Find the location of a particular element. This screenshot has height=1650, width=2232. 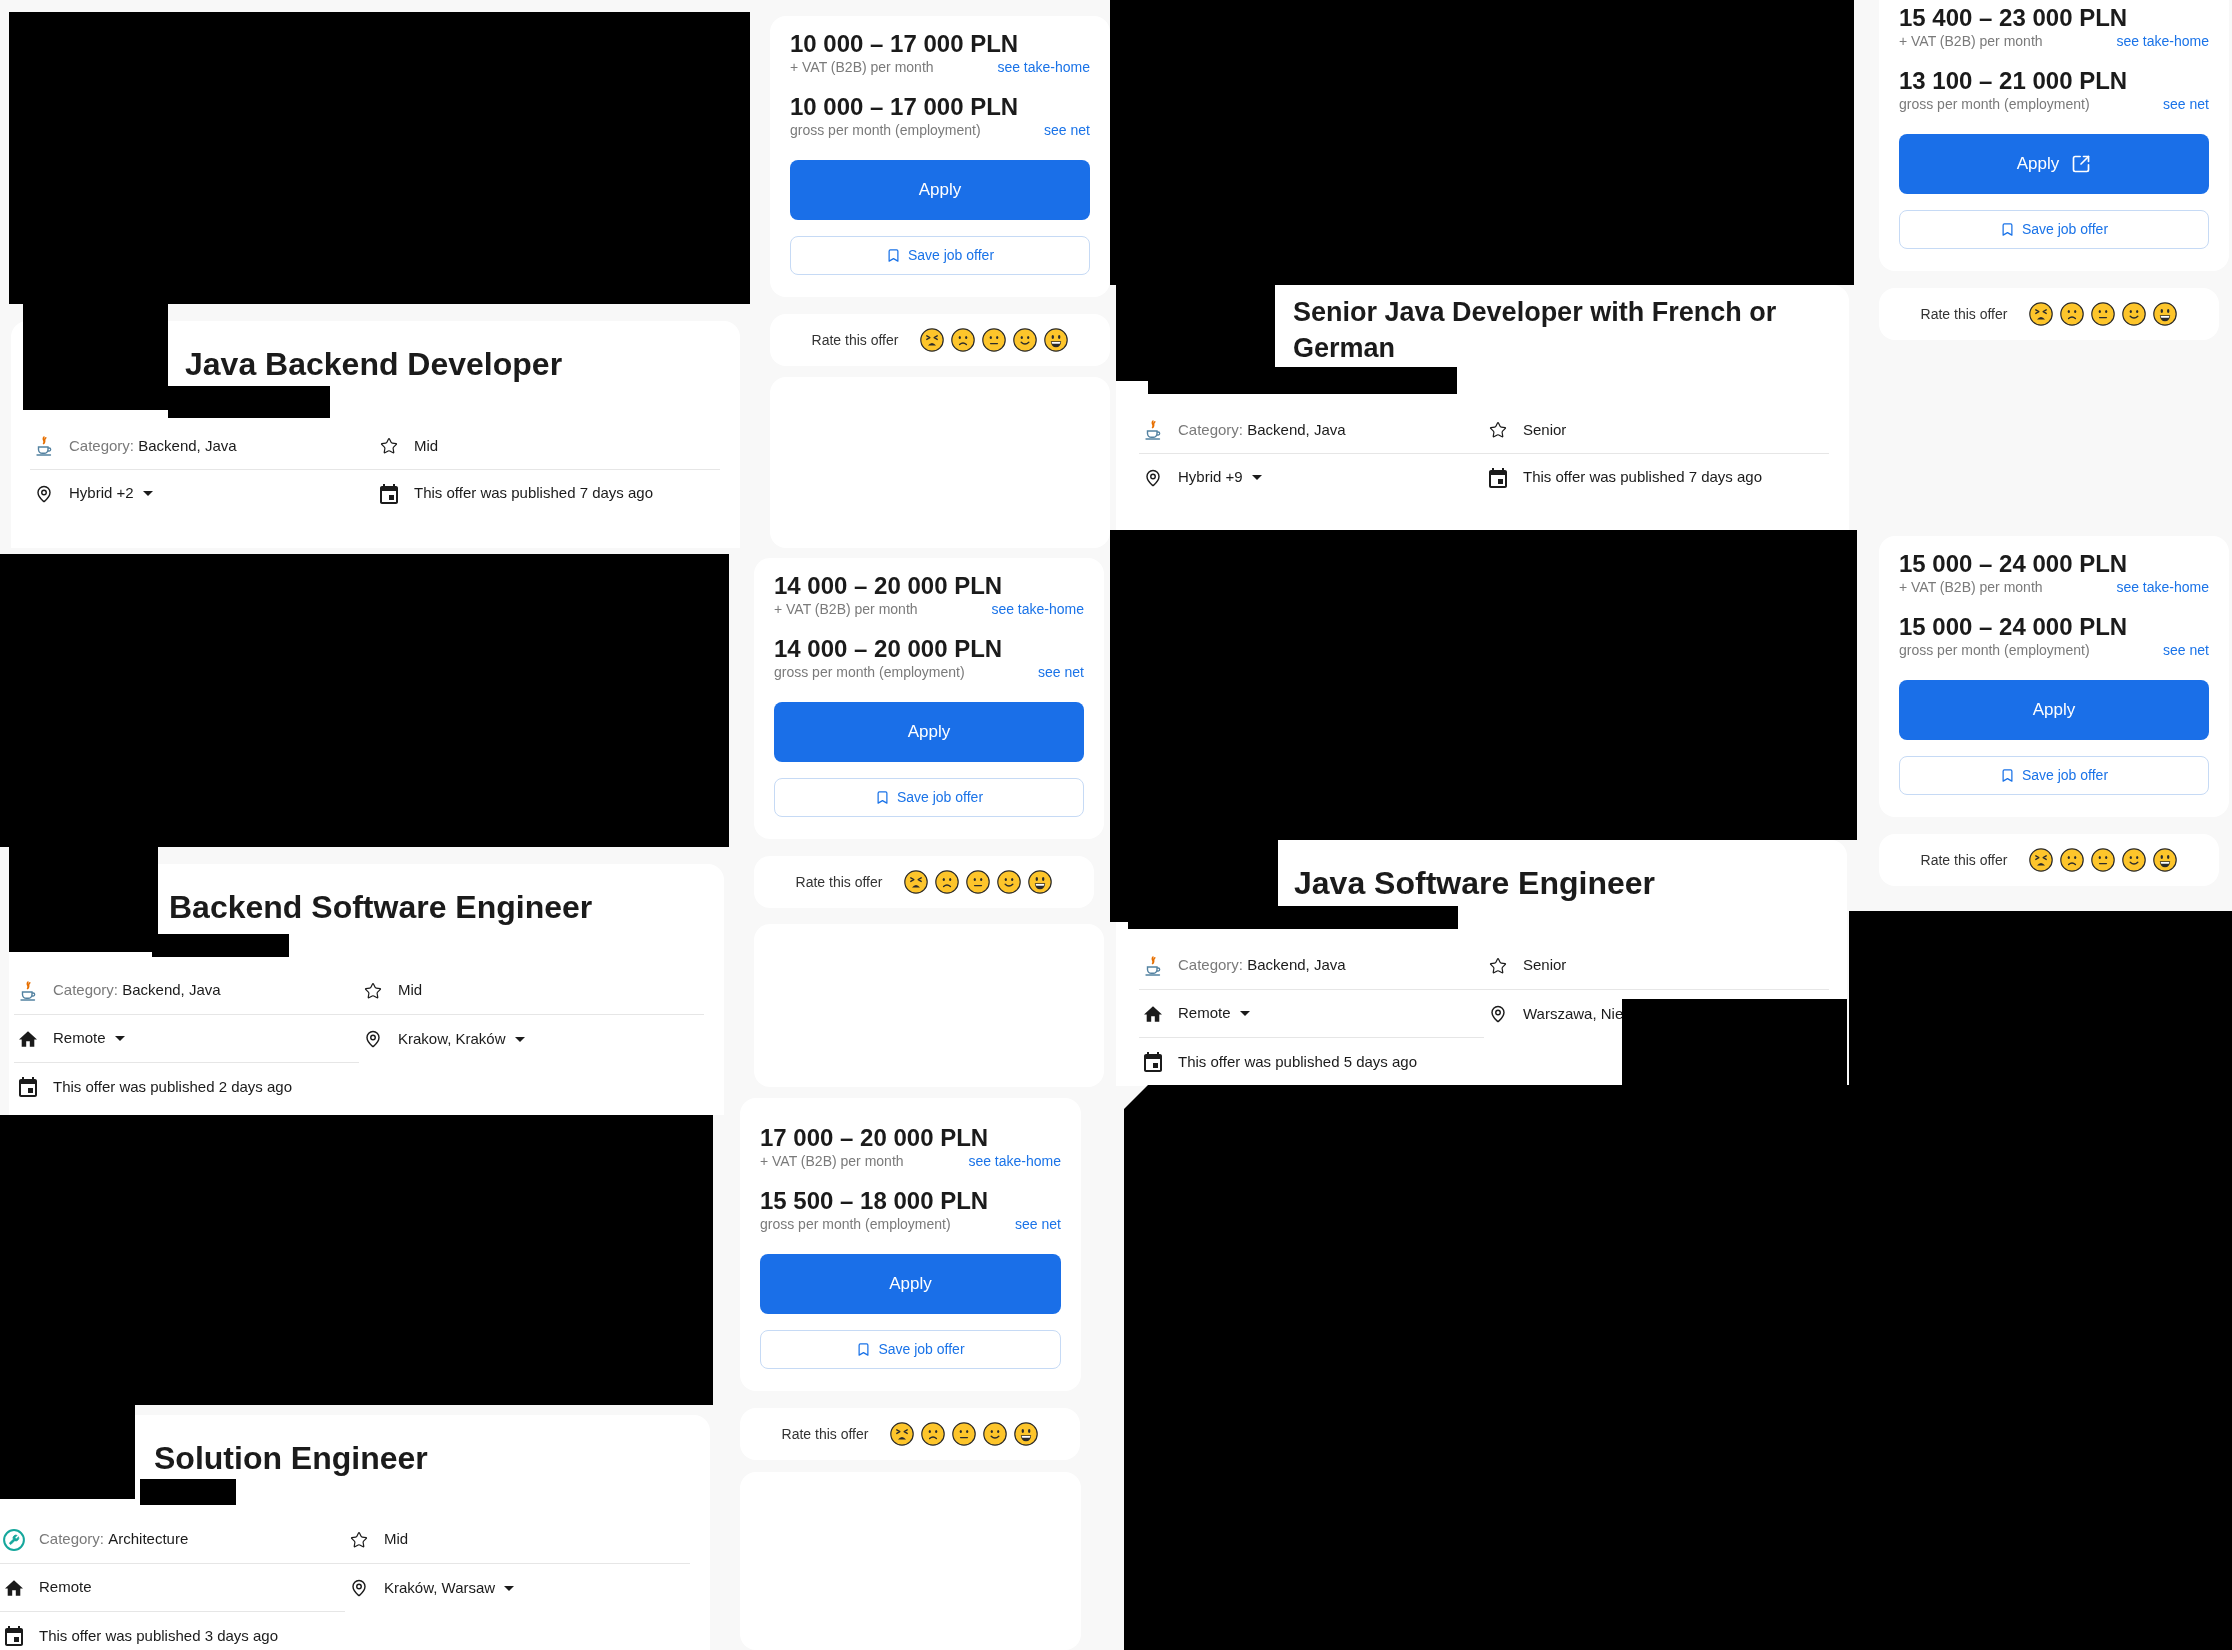

job-title: Solution Engineer is located at coordinates (291, 1458).